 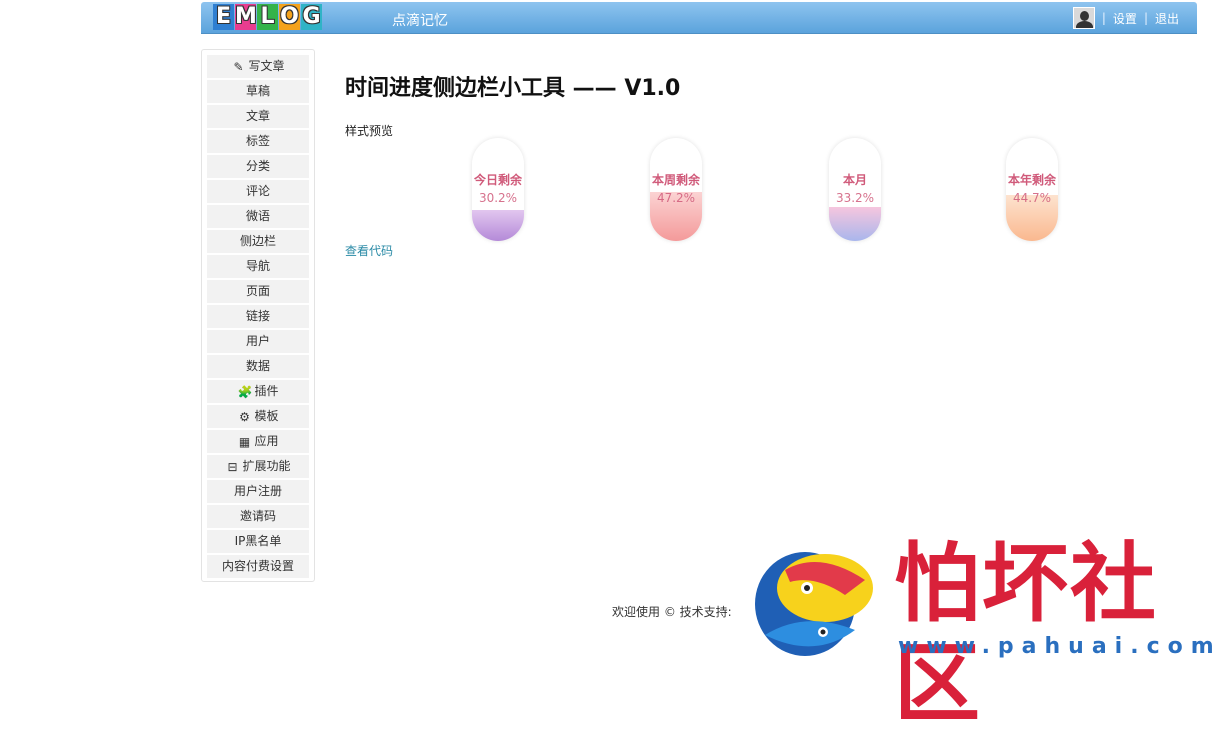 What do you see at coordinates (266, 441) in the screenshot?
I see `sidebar-item-label: 应用` at bounding box center [266, 441].